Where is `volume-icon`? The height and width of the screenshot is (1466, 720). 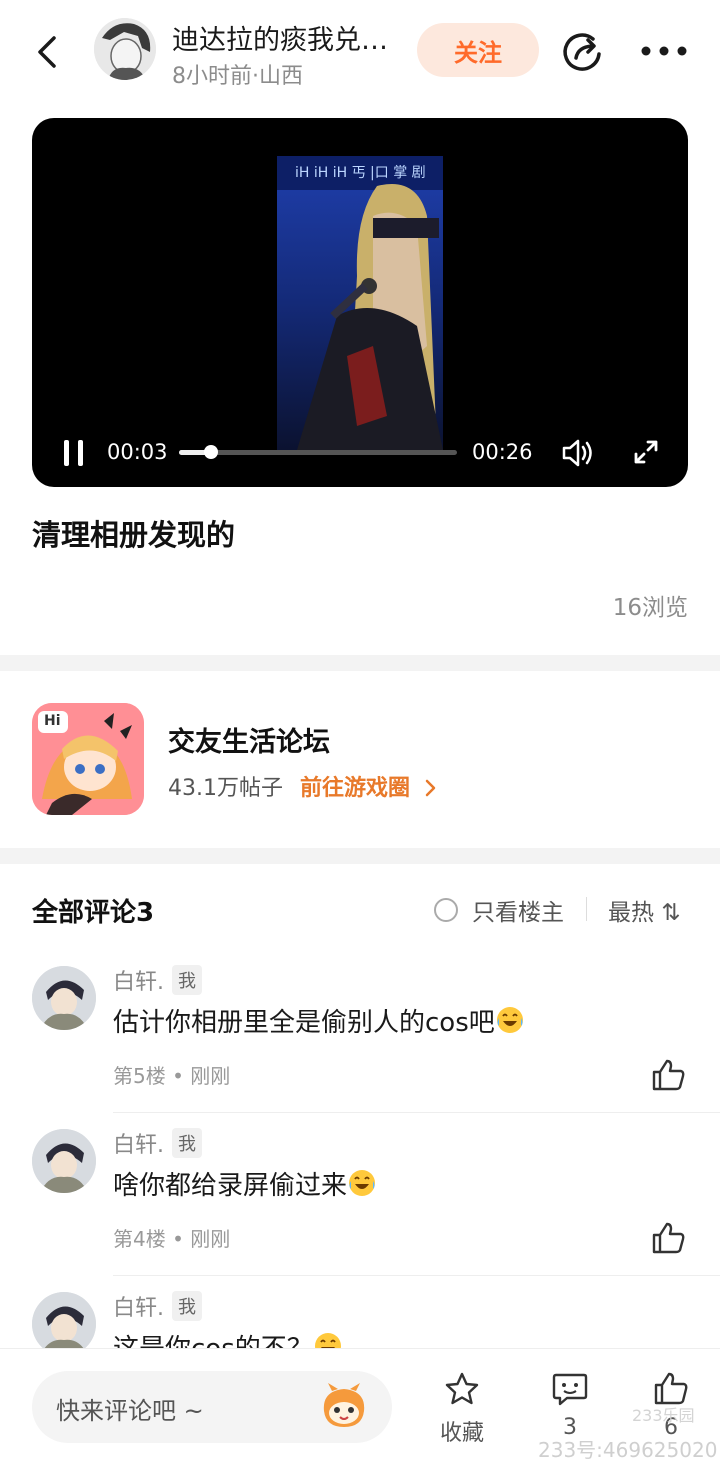 volume-icon is located at coordinates (578, 453).